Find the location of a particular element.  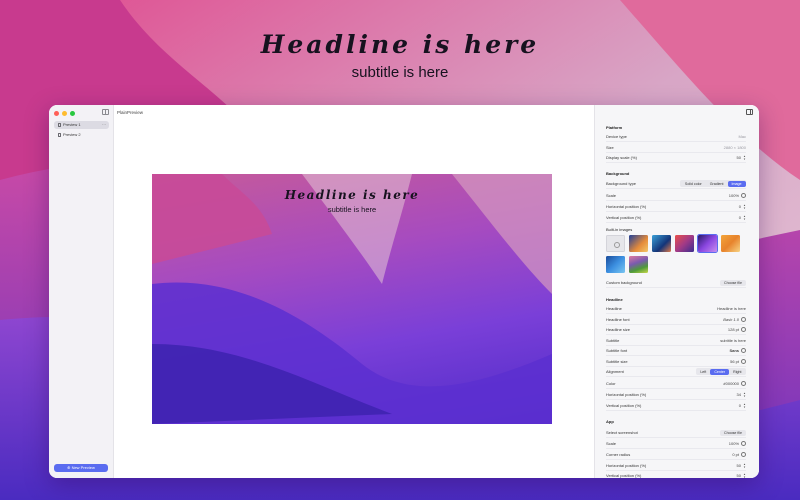

hero-headline: Headline is here is located at coordinates (400, 44).